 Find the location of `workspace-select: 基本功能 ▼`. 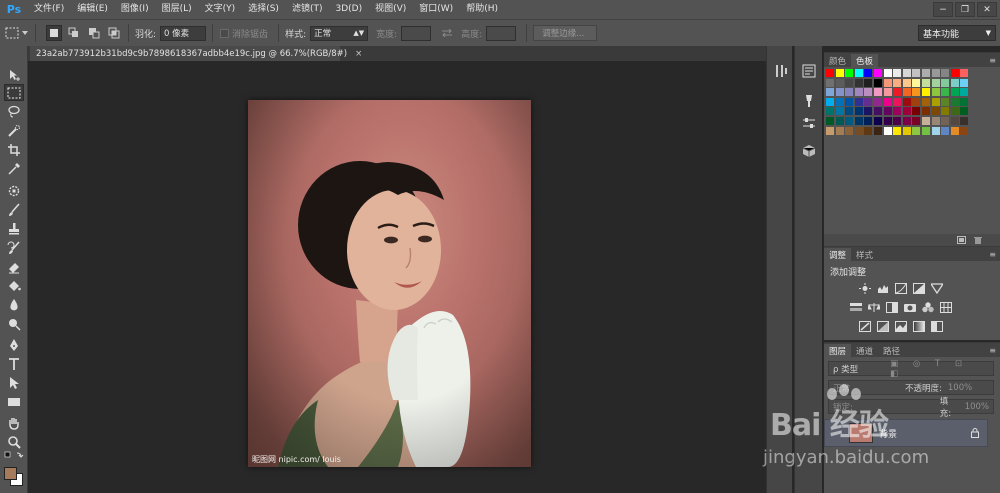

workspace-select: 基本功能 ▼ is located at coordinates (957, 33).